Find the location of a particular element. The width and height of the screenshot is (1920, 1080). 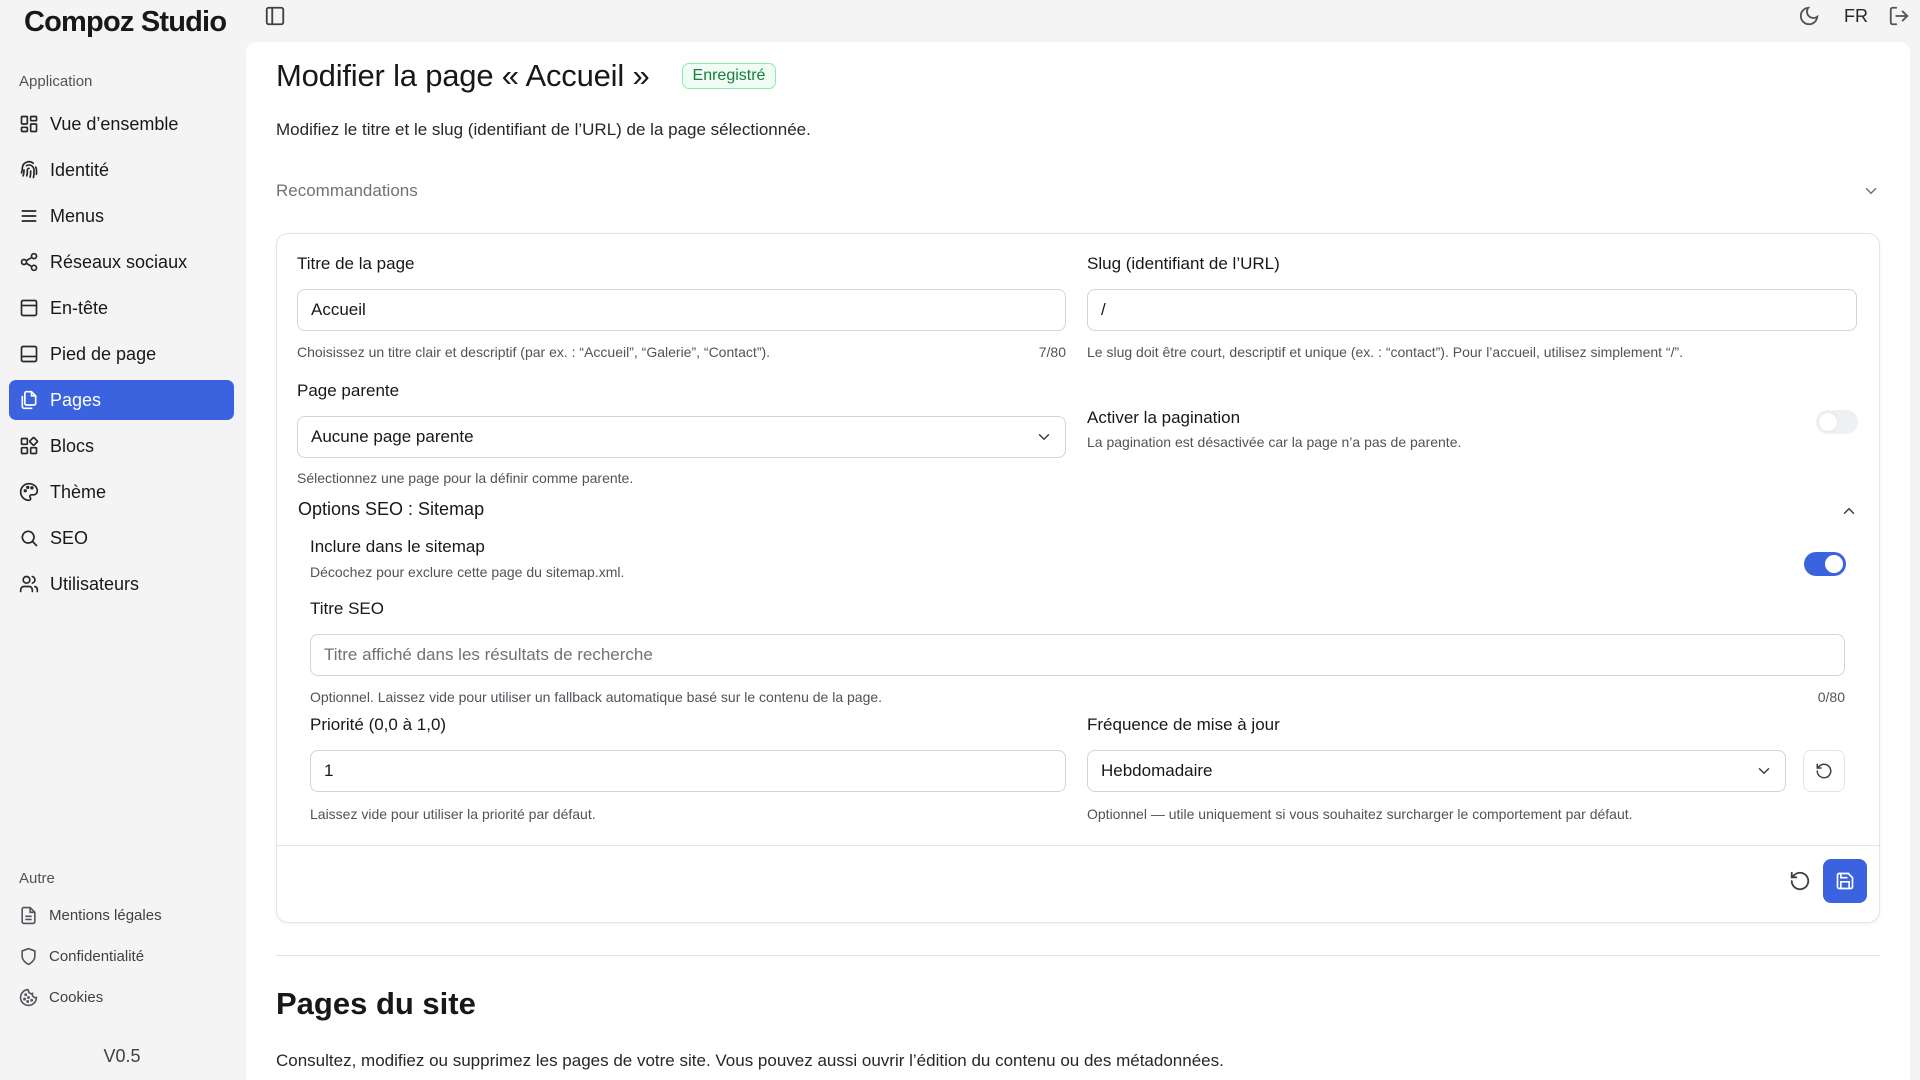

sidebar-nav-other: Mentions légales Confidentialité Cookies is located at coordinates (121, 959).